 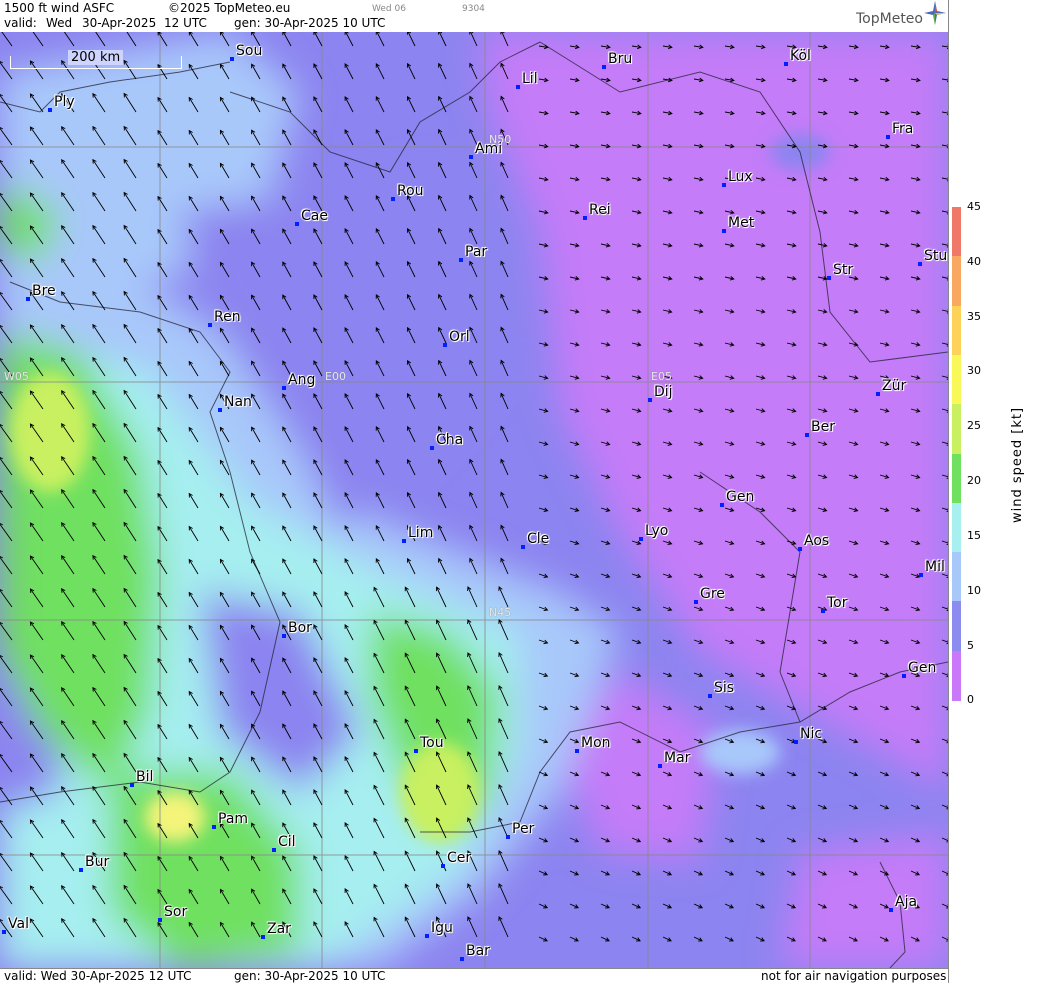 What do you see at coordinates (737, 224) in the screenshot?
I see `city-label: Met` at bounding box center [737, 224].